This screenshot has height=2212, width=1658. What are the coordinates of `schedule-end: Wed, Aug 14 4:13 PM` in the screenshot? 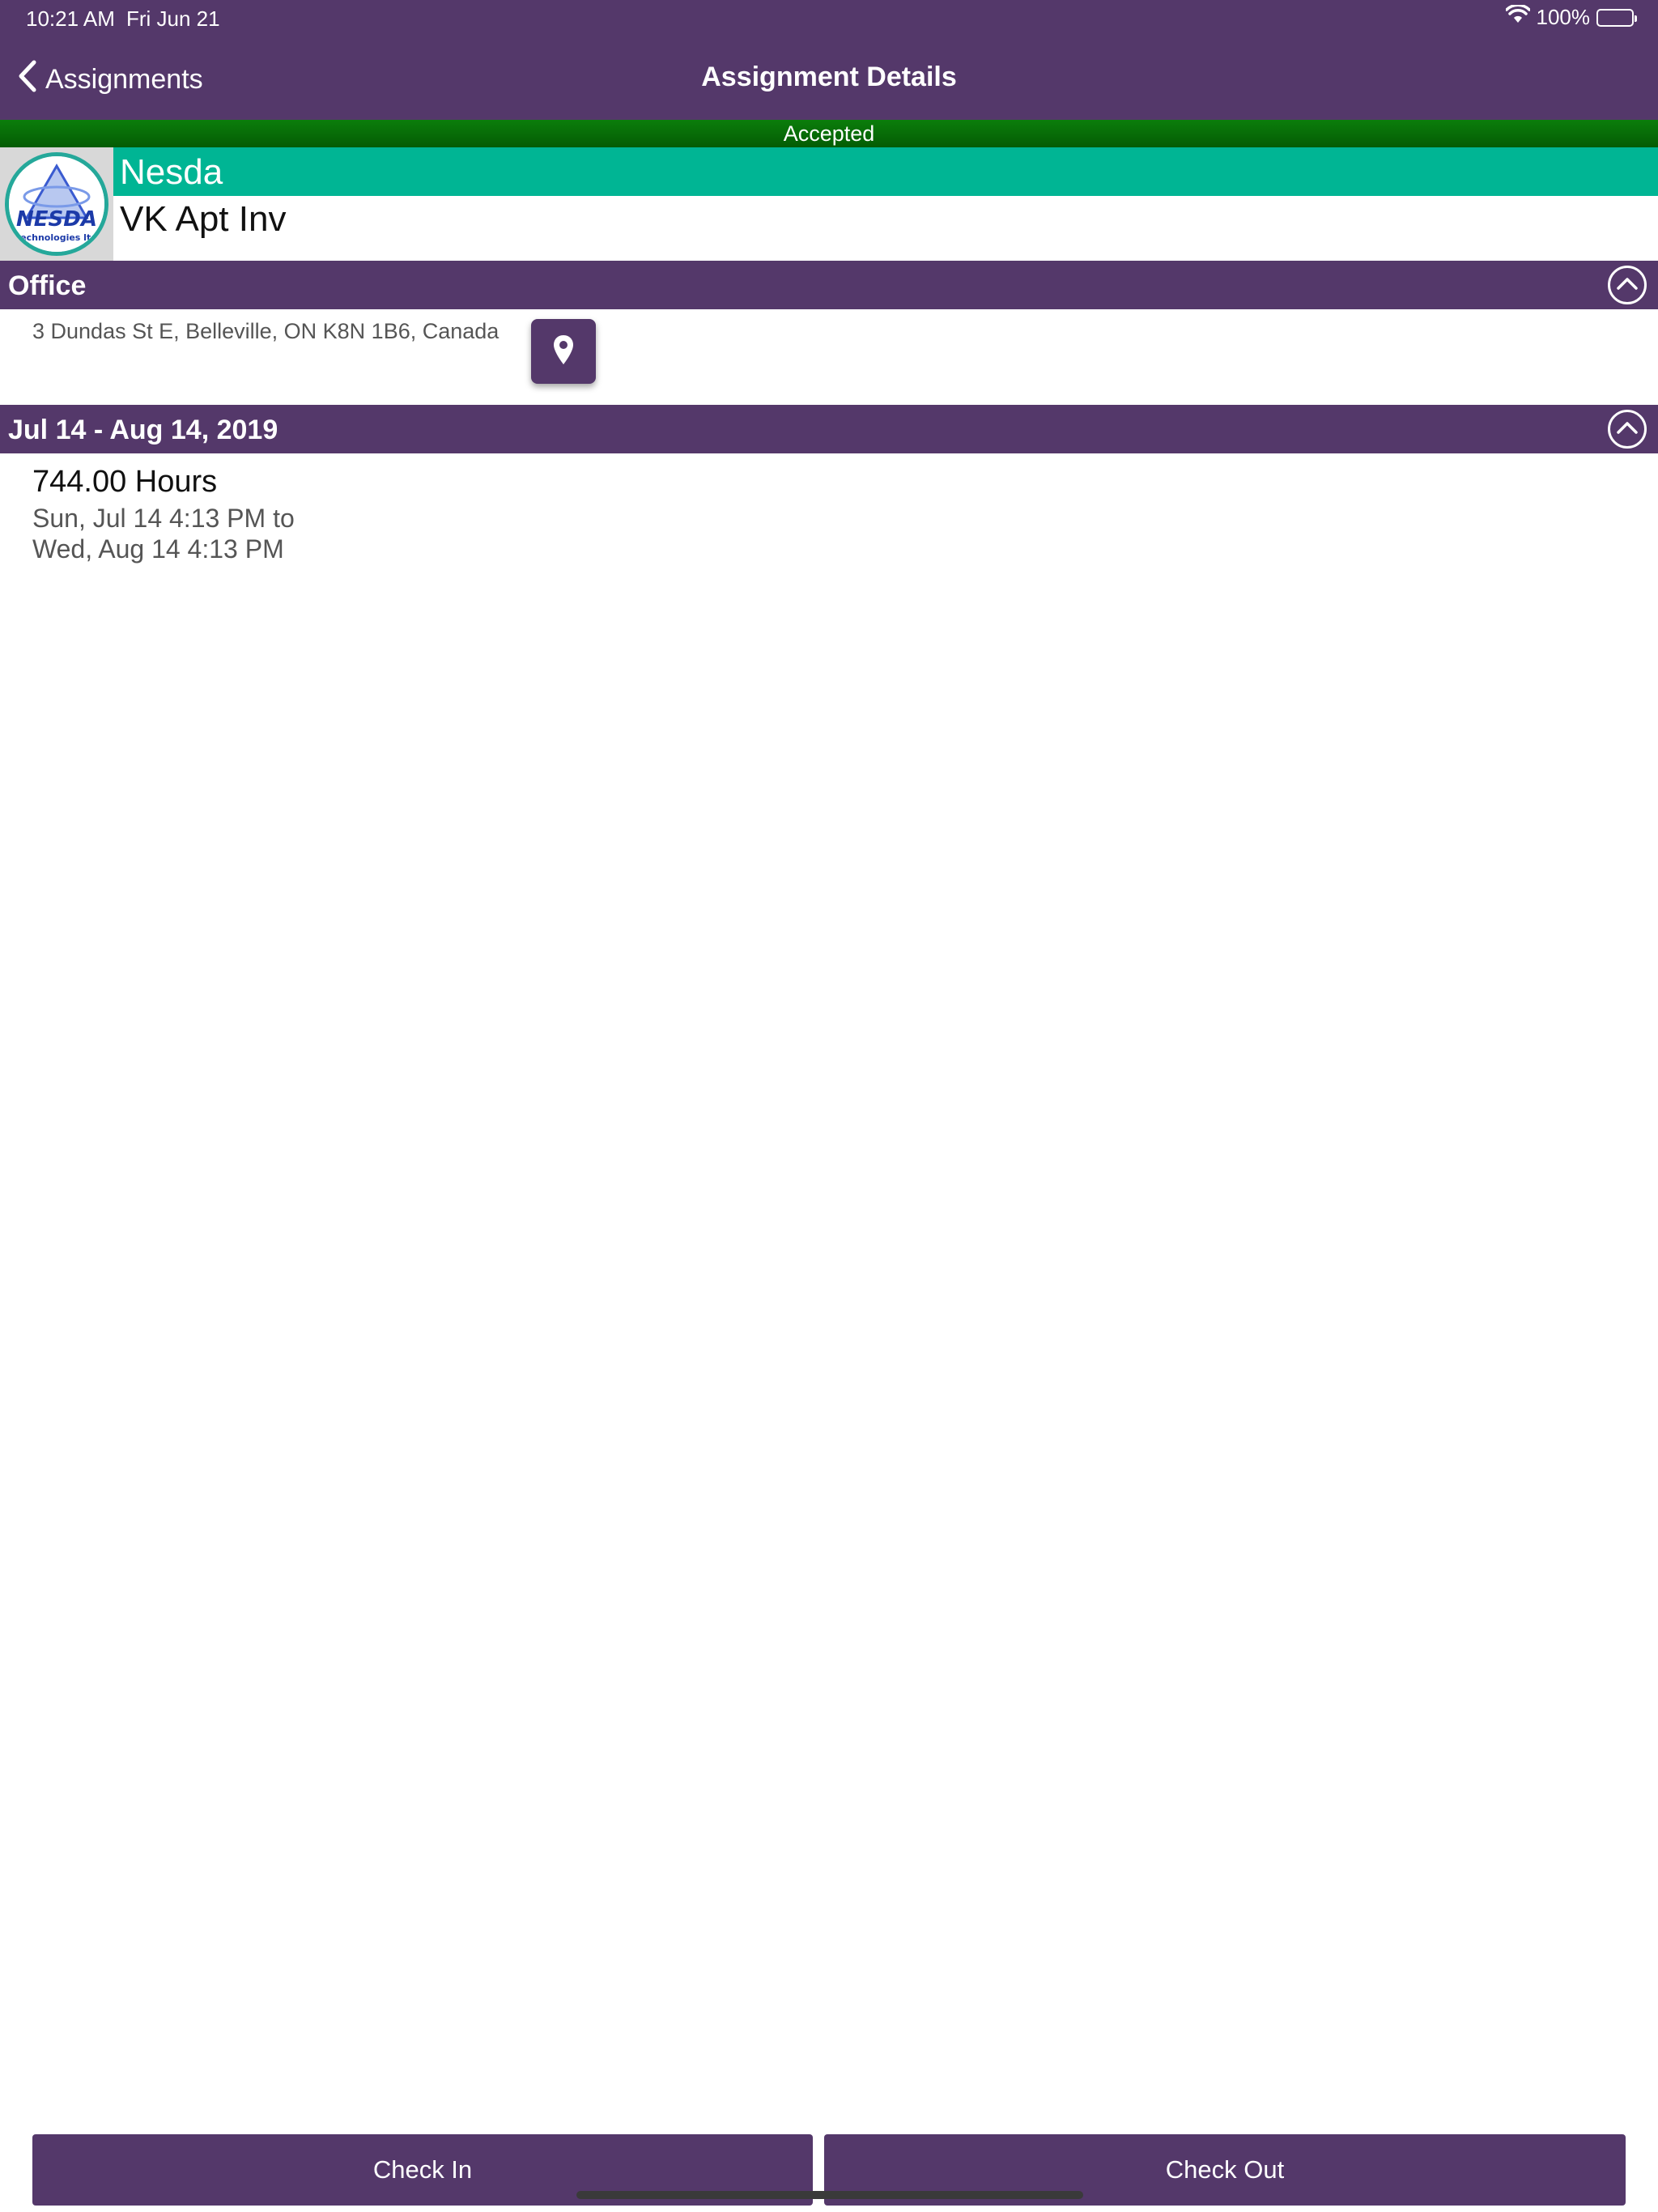 It's located at (158, 549).